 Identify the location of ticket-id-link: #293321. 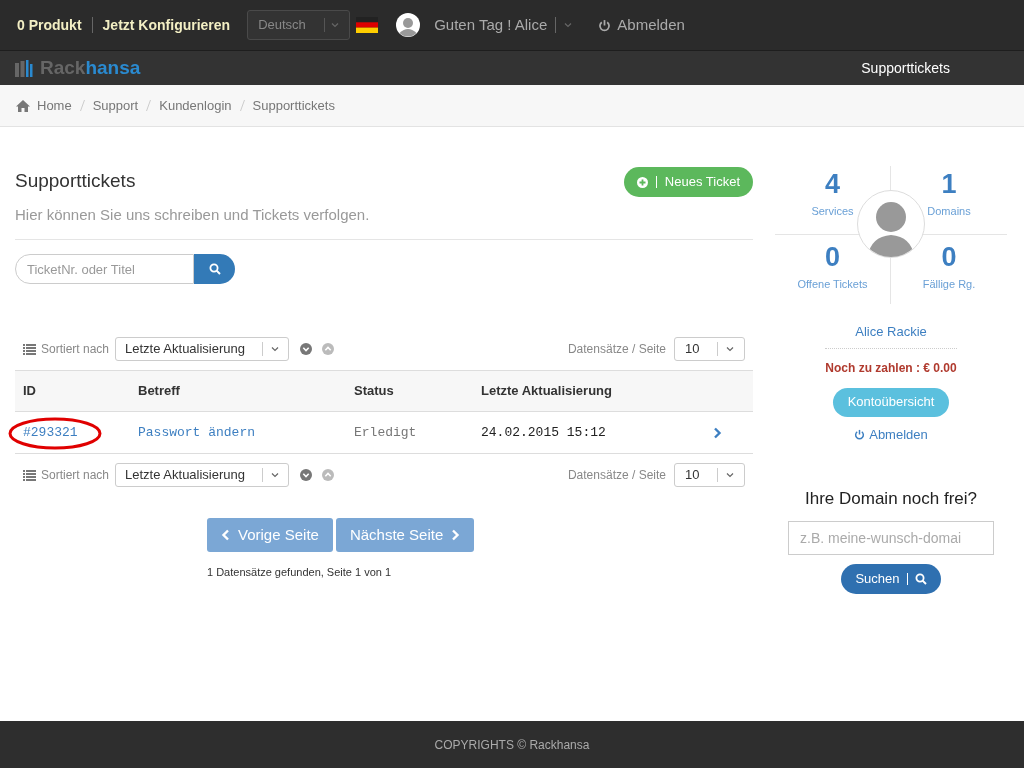
(76, 432).